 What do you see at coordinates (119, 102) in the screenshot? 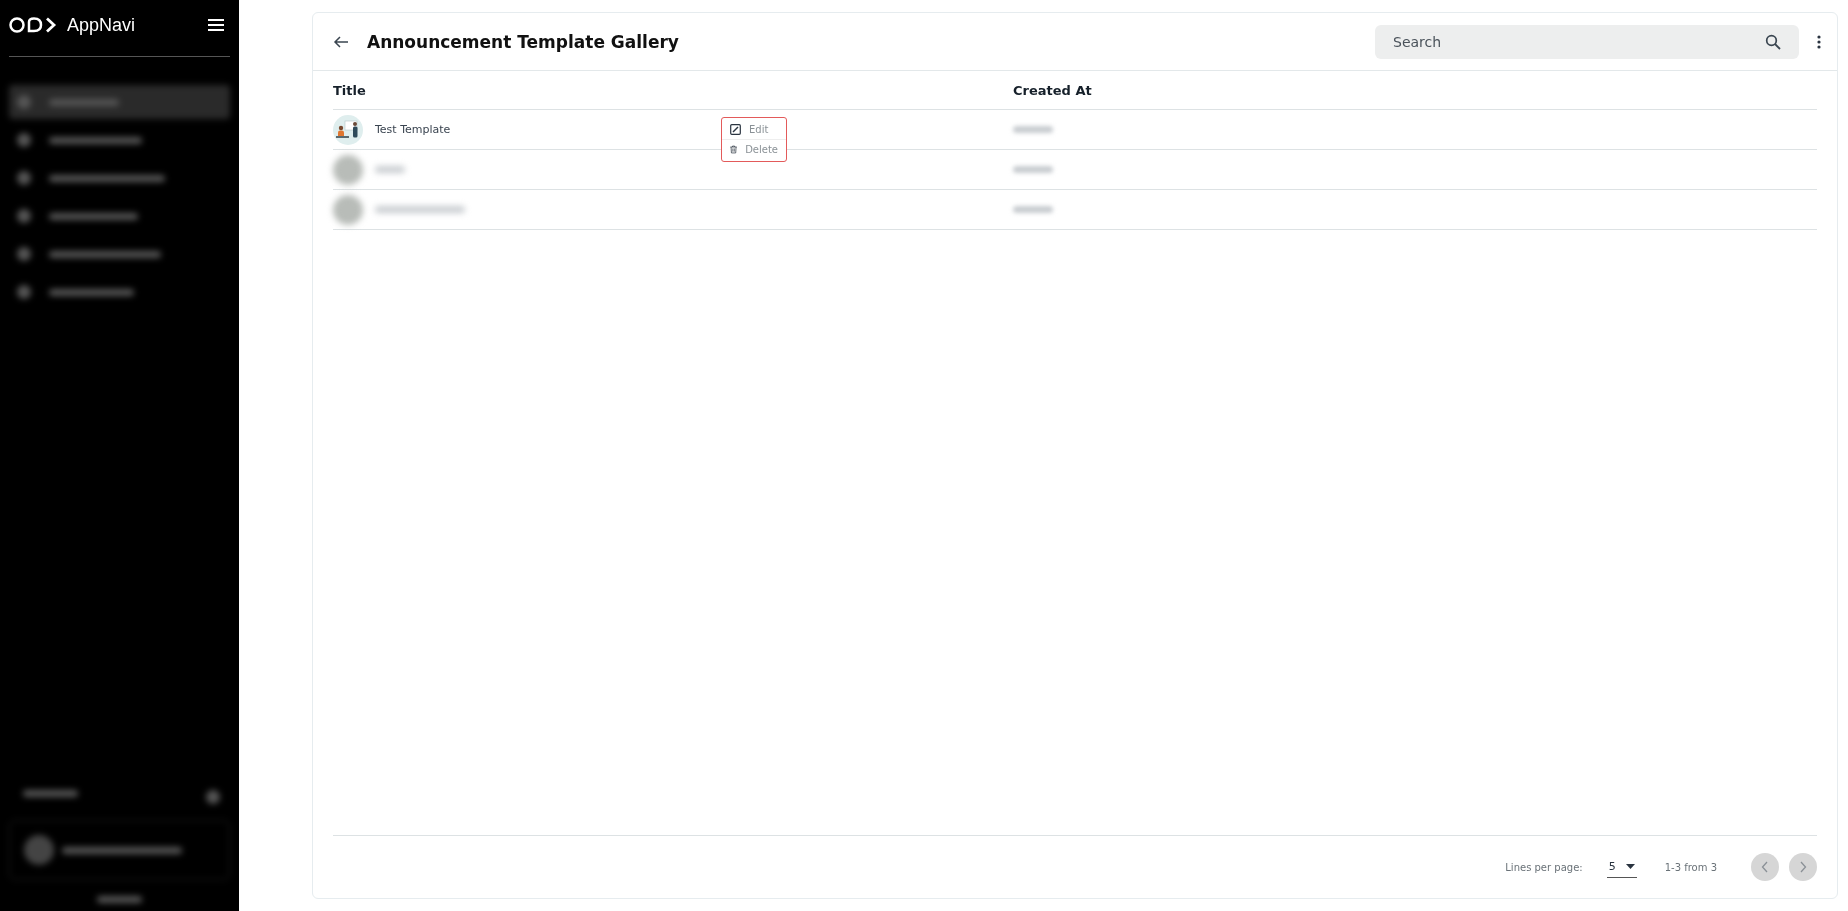
I see `blurred-menu-item` at bounding box center [119, 102].